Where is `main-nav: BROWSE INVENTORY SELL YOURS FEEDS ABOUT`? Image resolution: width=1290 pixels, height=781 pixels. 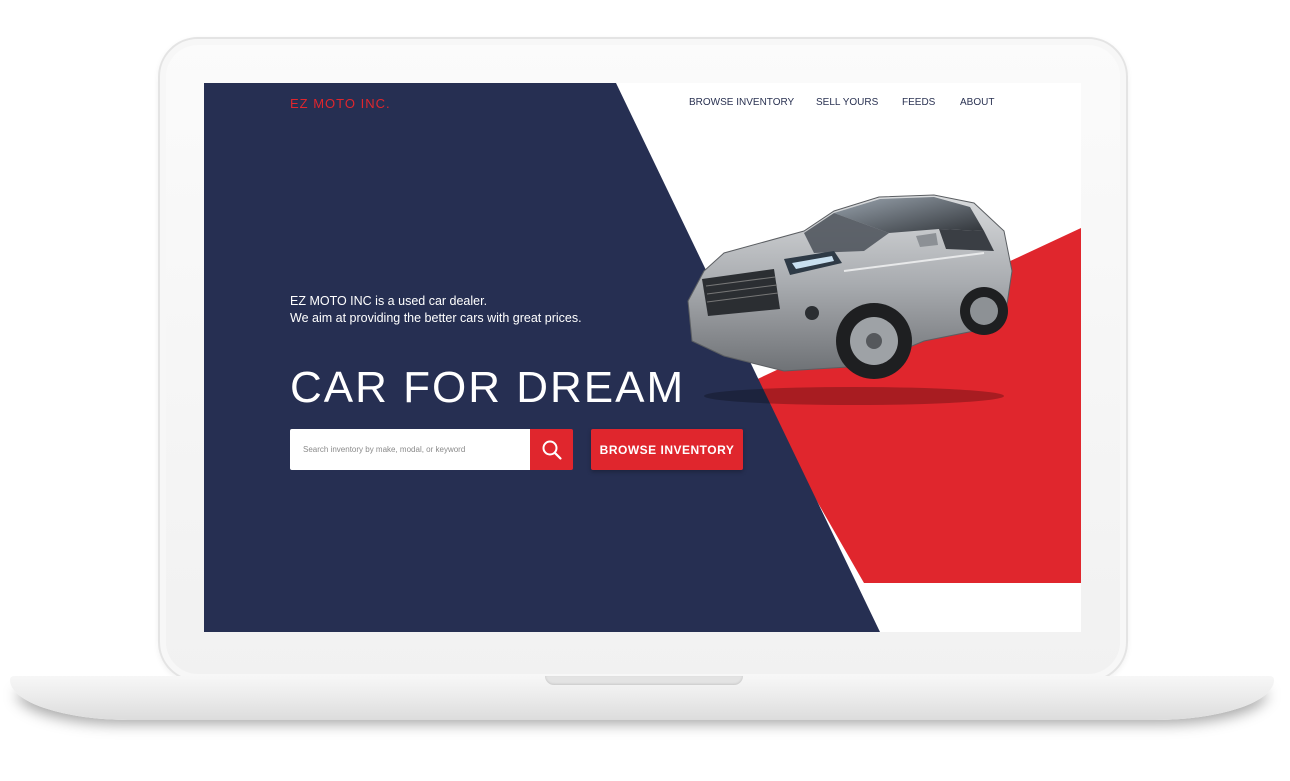
main-nav: BROWSE INVENTORY SELL YOURS FEEDS ABOUT is located at coordinates (642, 105).